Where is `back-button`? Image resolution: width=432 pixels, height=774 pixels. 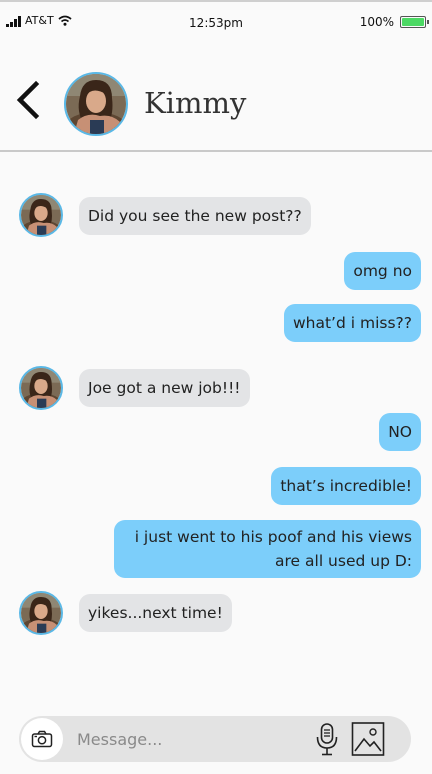 back-button is located at coordinates (30, 100).